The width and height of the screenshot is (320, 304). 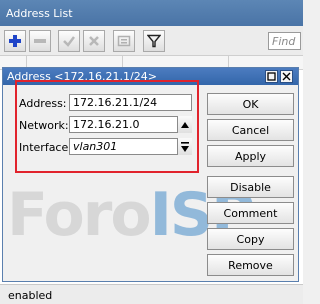 I want to click on disable-list-button, so click(x=94, y=41).